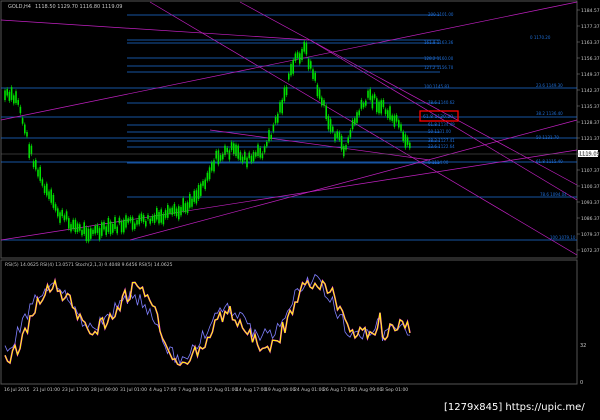  I want to click on fib-level-label: 23.6 1122.64, so click(441, 146).